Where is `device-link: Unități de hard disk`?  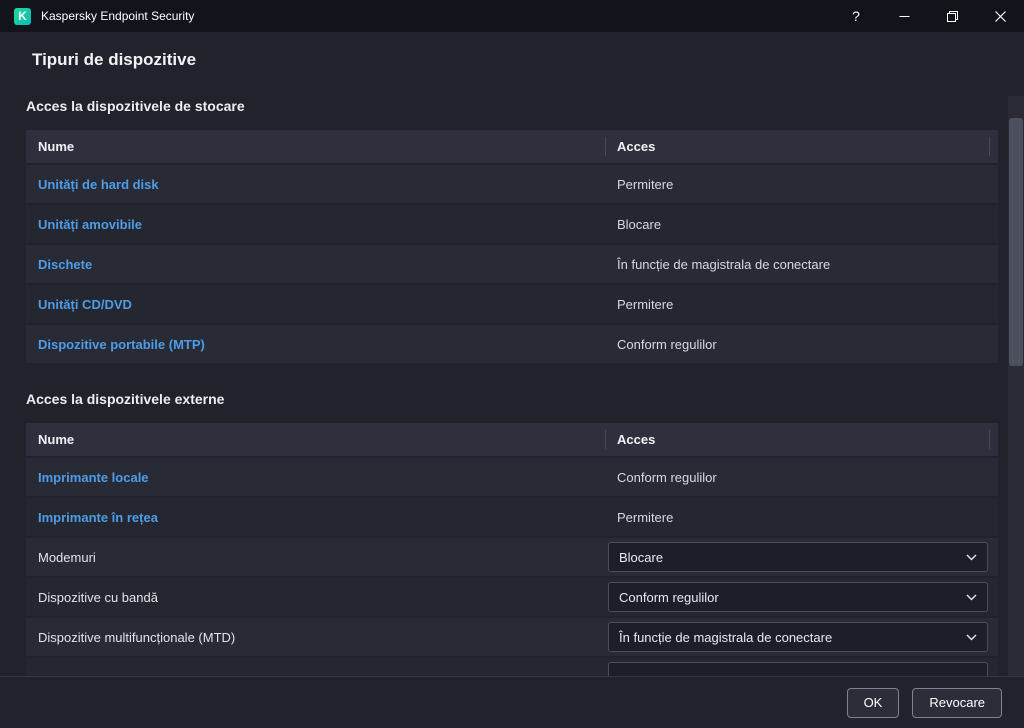 device-link: Unități de hard disk is located at coordinates (98, 184).